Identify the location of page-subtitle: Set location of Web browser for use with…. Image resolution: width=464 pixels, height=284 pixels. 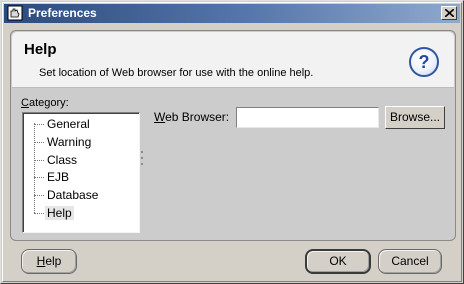
(176, 73).